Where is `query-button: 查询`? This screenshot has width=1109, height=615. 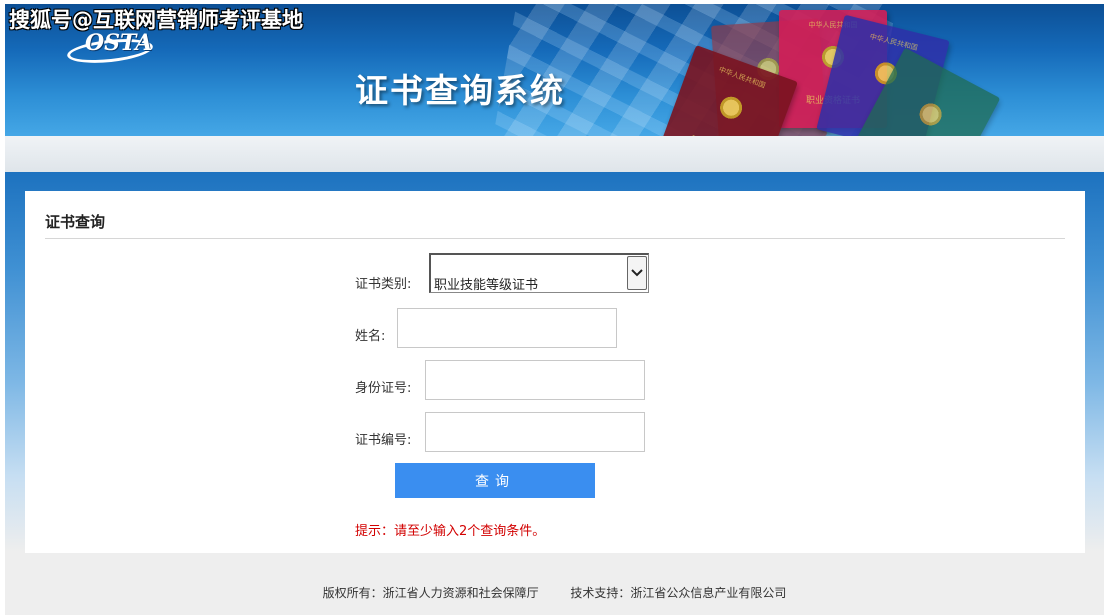
query-button: 查询 is located at coordinates (495, 480).